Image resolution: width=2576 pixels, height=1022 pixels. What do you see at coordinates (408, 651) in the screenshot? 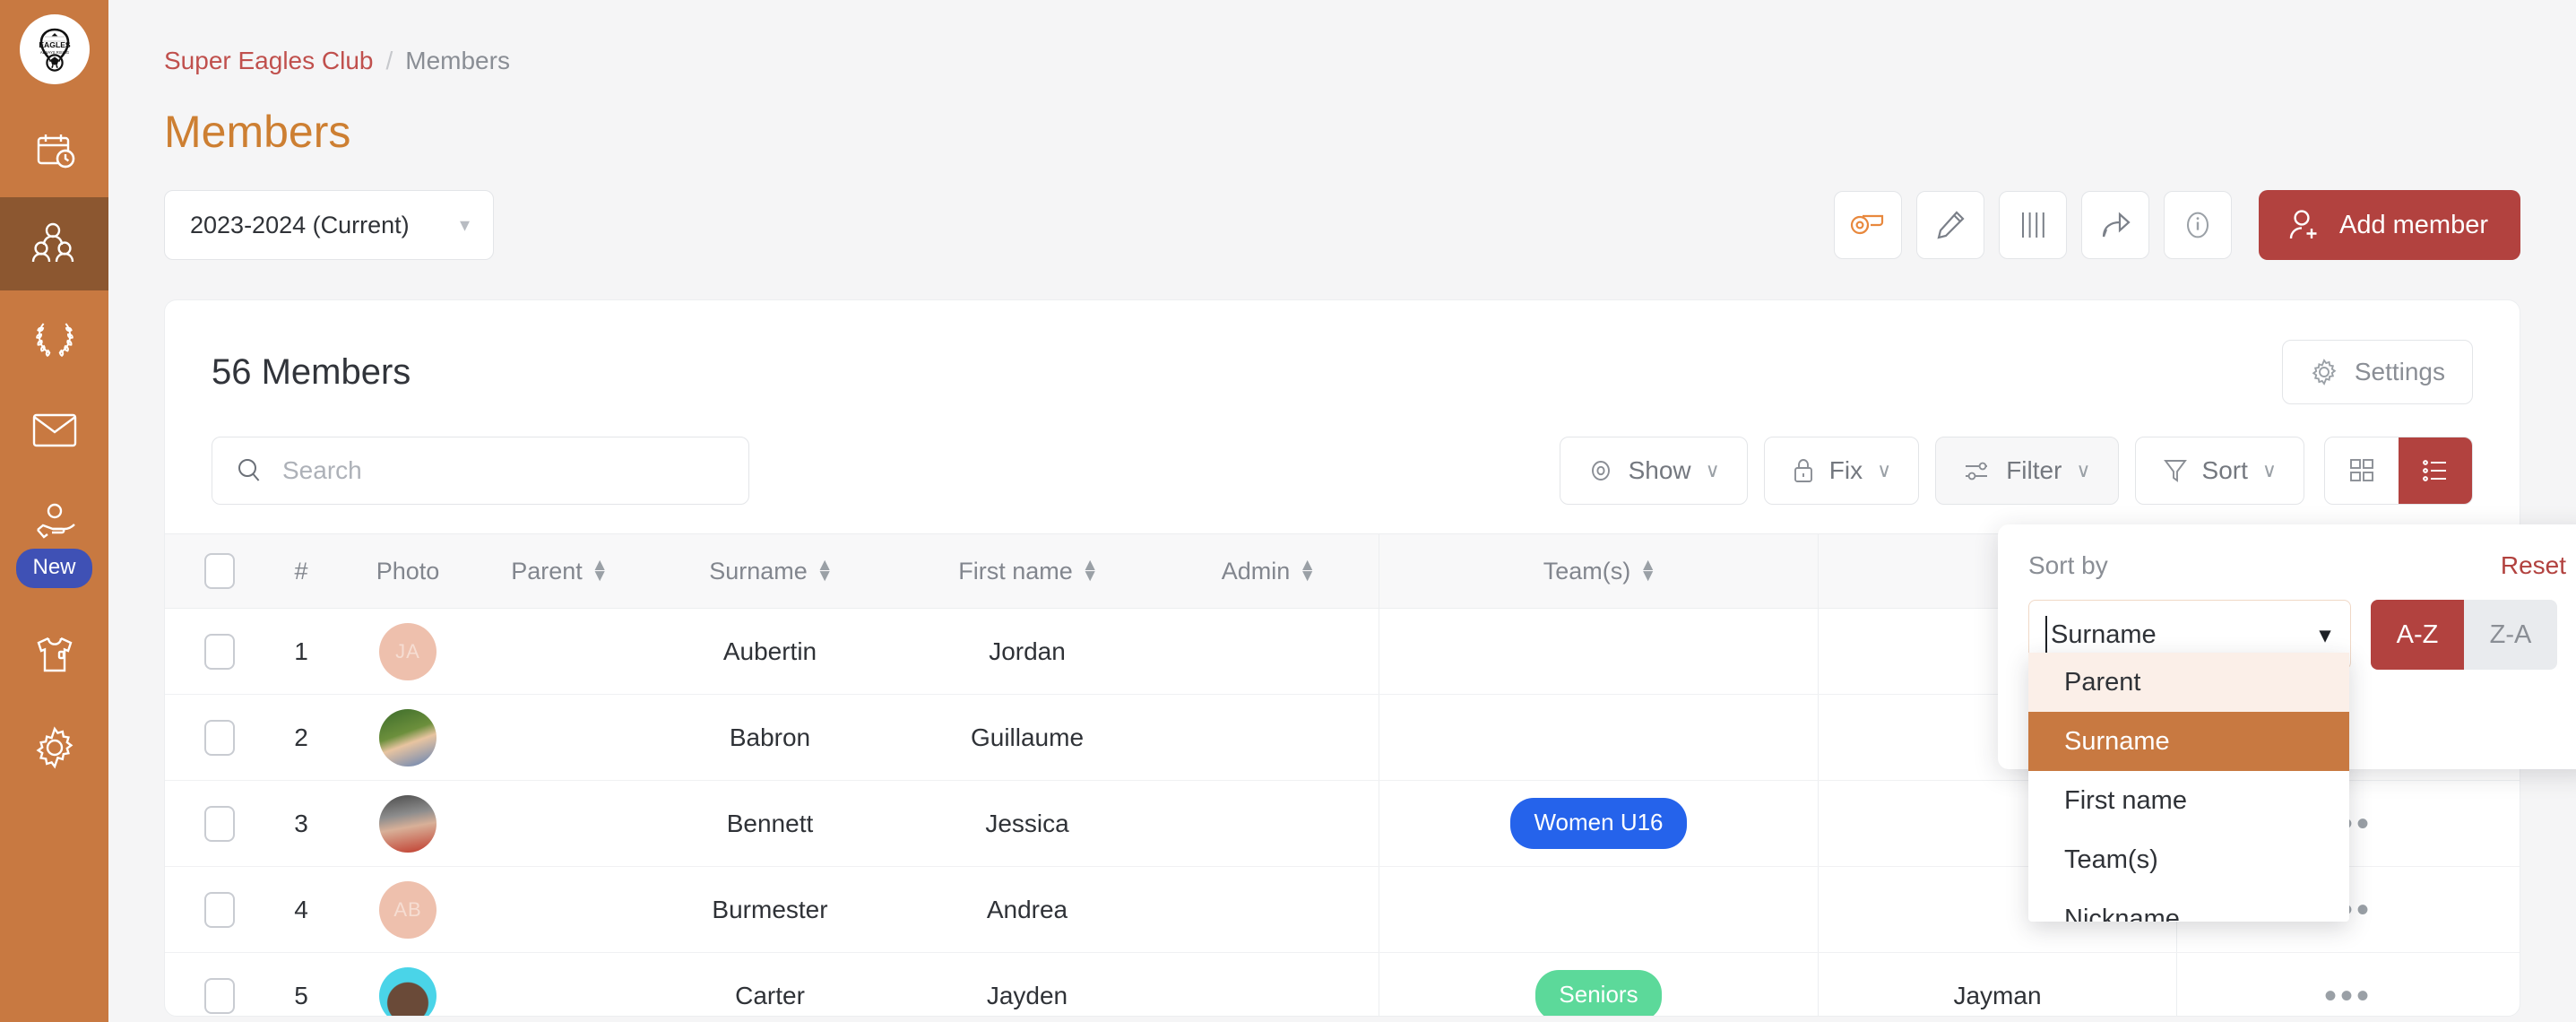
I see `avatar: JA` at bounding box center [408, 651].